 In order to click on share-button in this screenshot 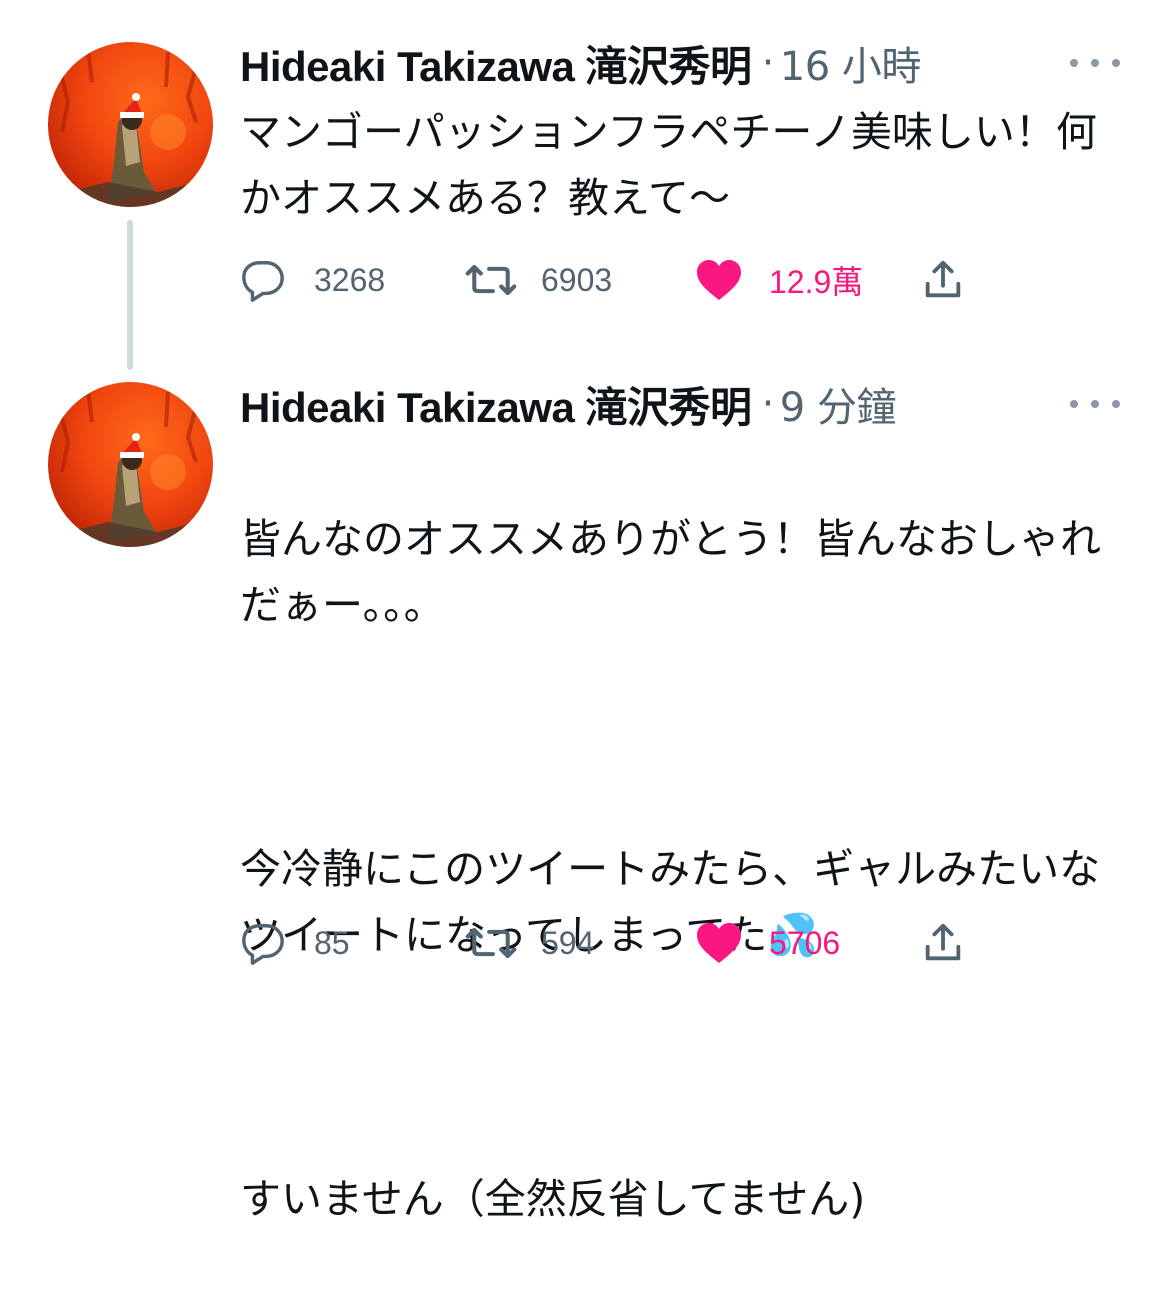, I will do `click(943, 943)`.